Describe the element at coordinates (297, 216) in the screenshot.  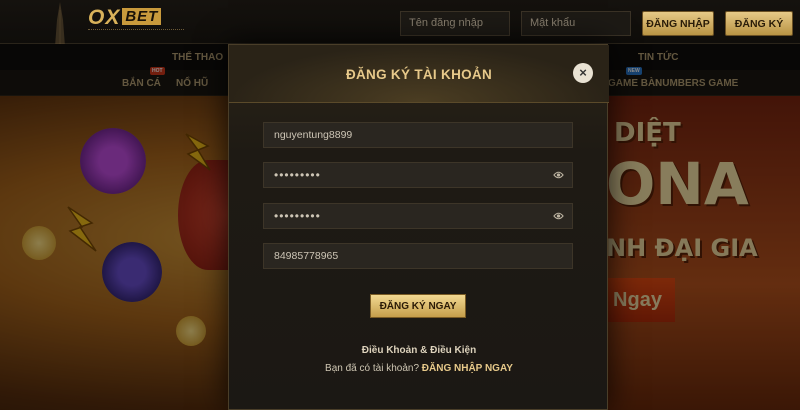
I see `confirm-password-value: •••••••••` at that location.